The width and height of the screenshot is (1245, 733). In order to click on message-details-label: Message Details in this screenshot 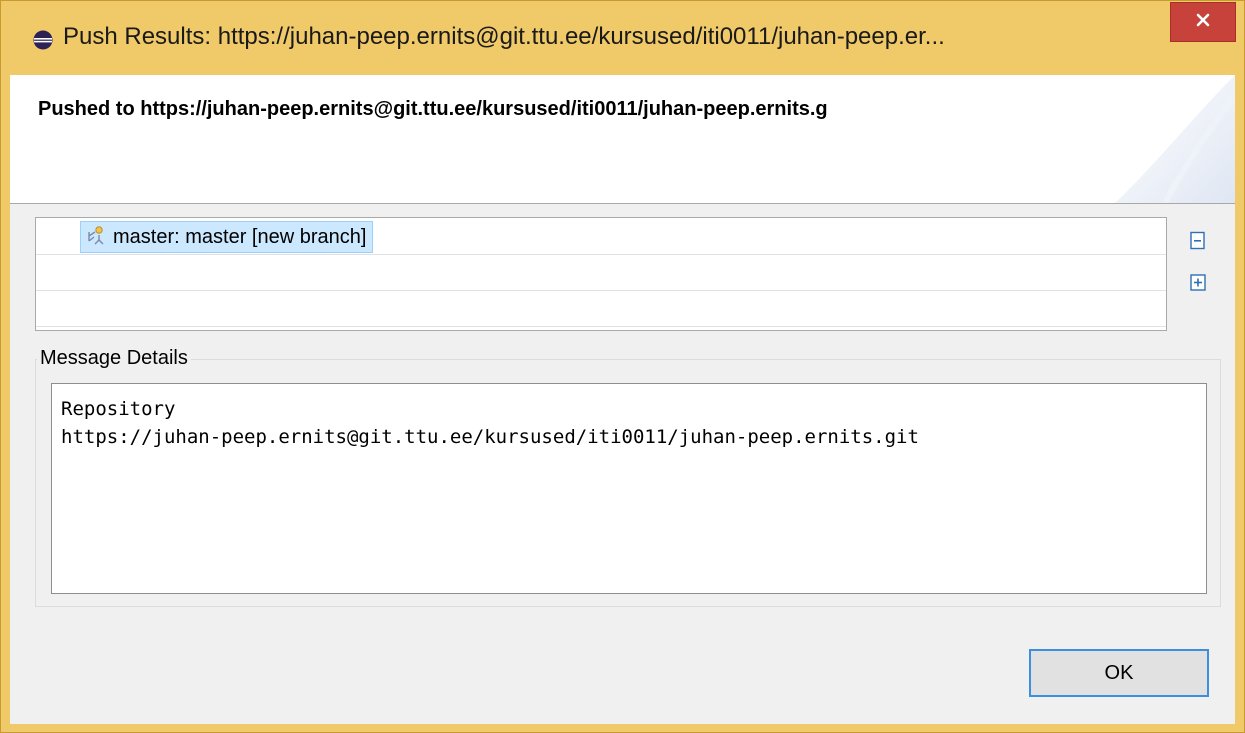, I will do `click(114, 358)`.